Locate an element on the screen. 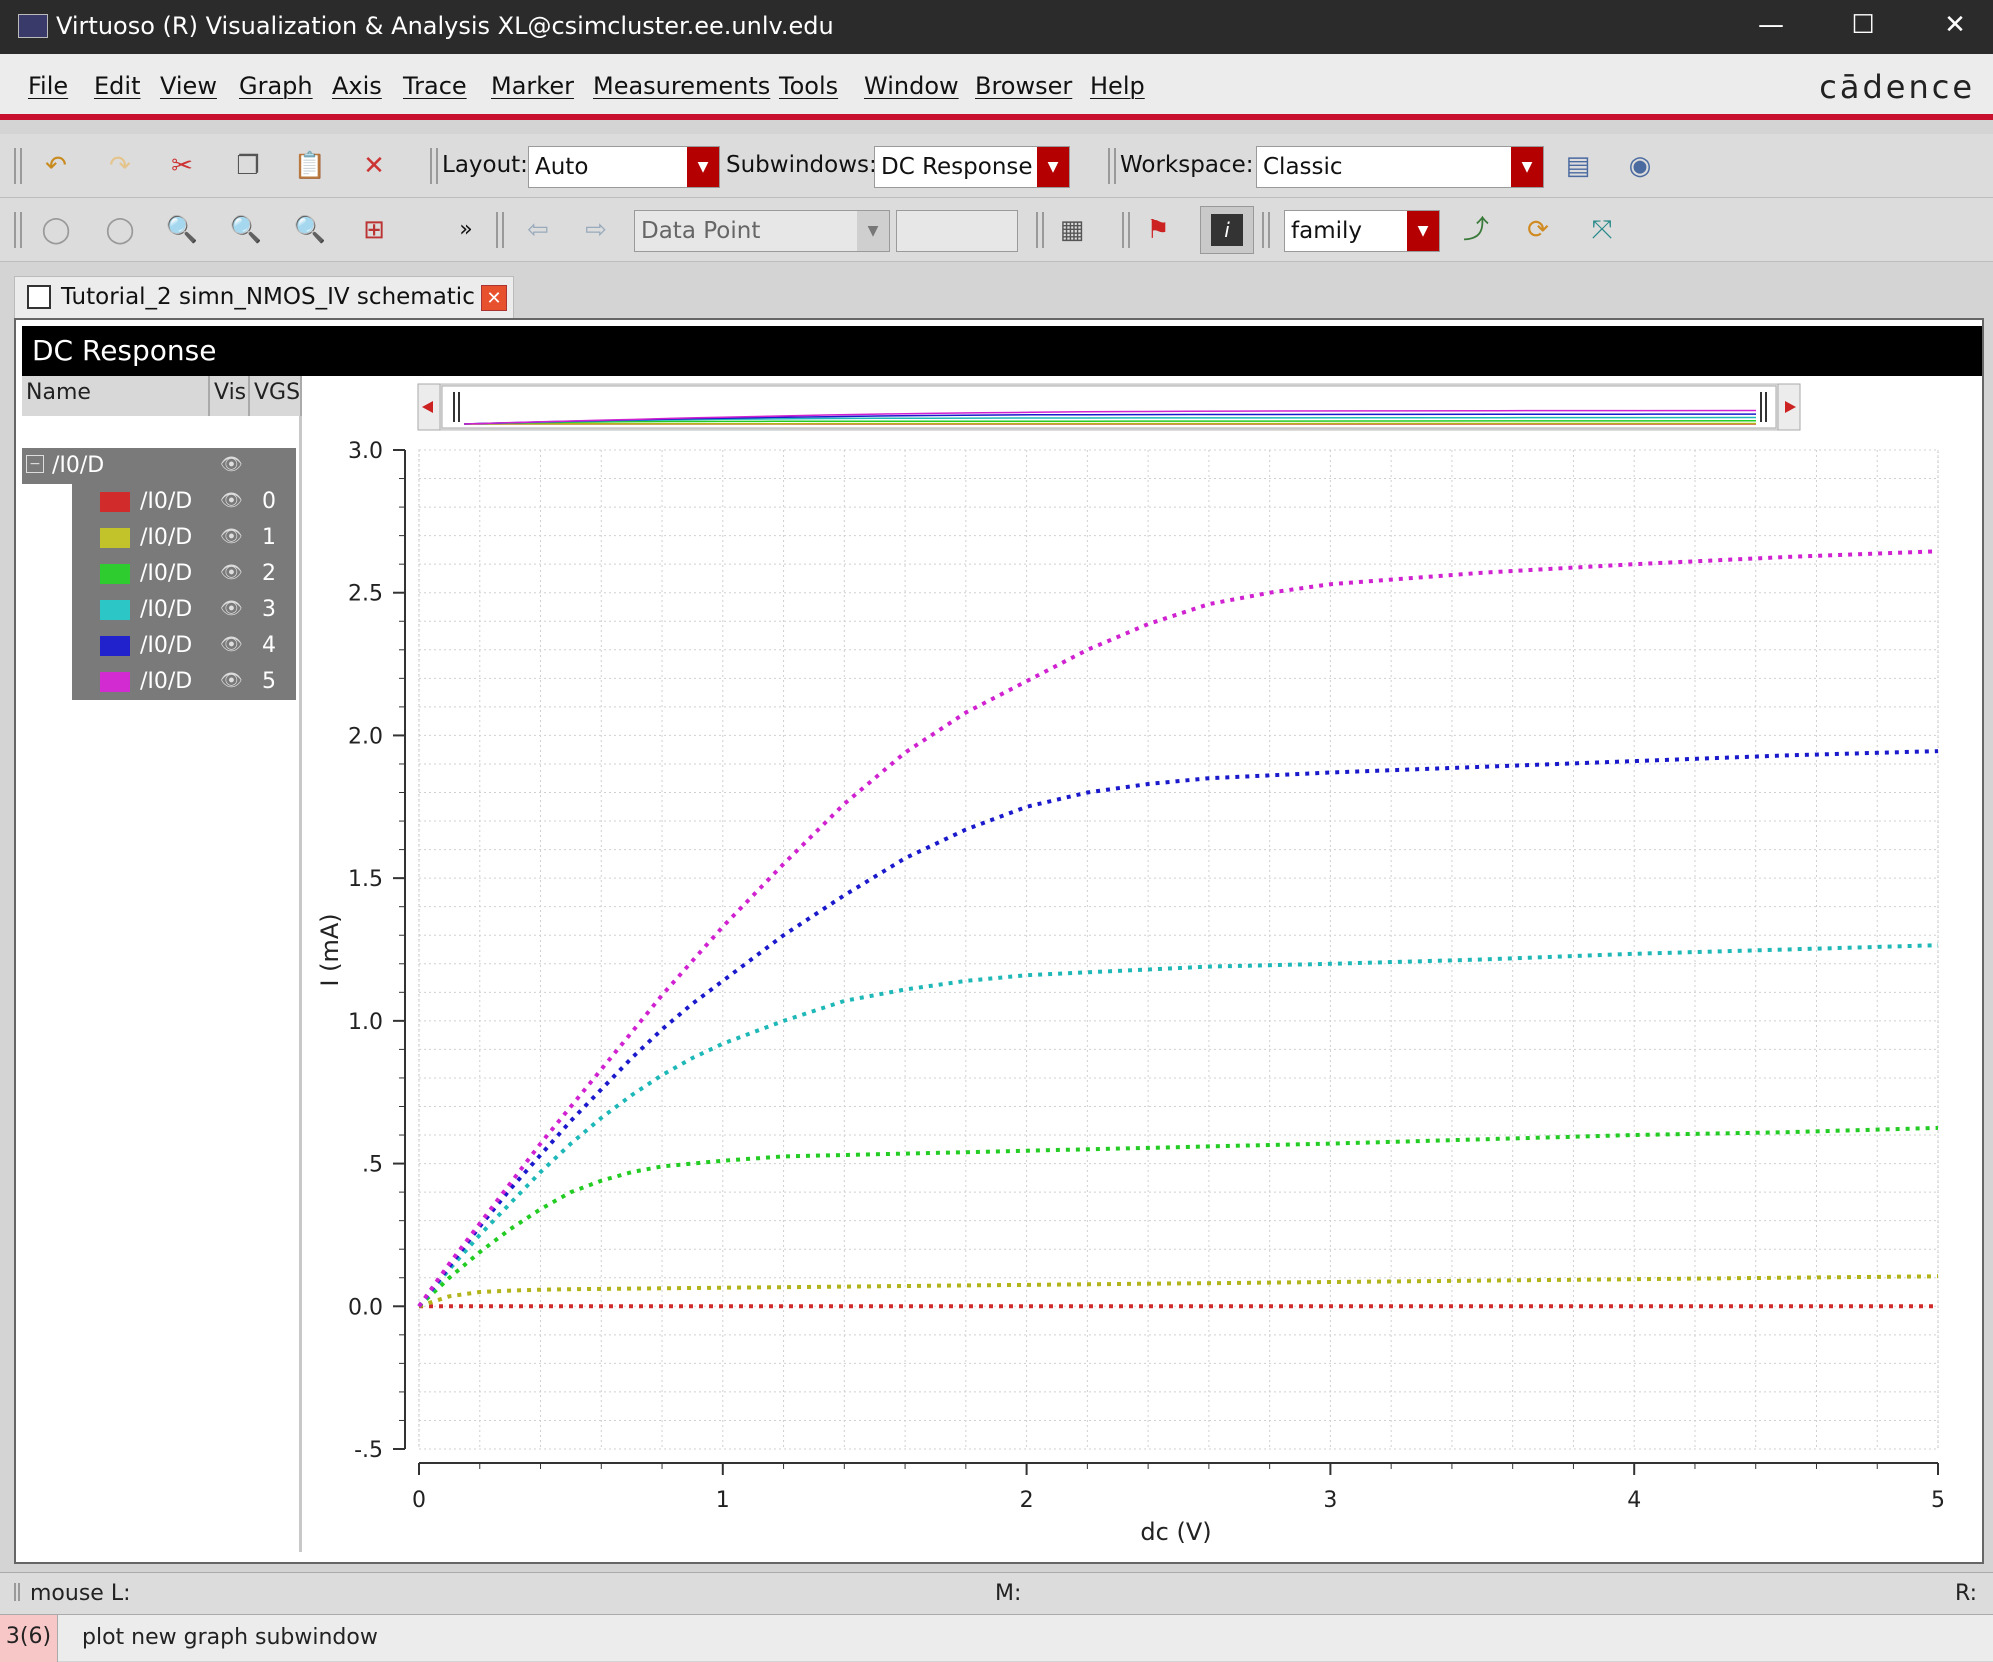 The width and height of the screenshot is (1993, 1662). workspace-select: Classic ▼ is located at coordinates (1400, 167).